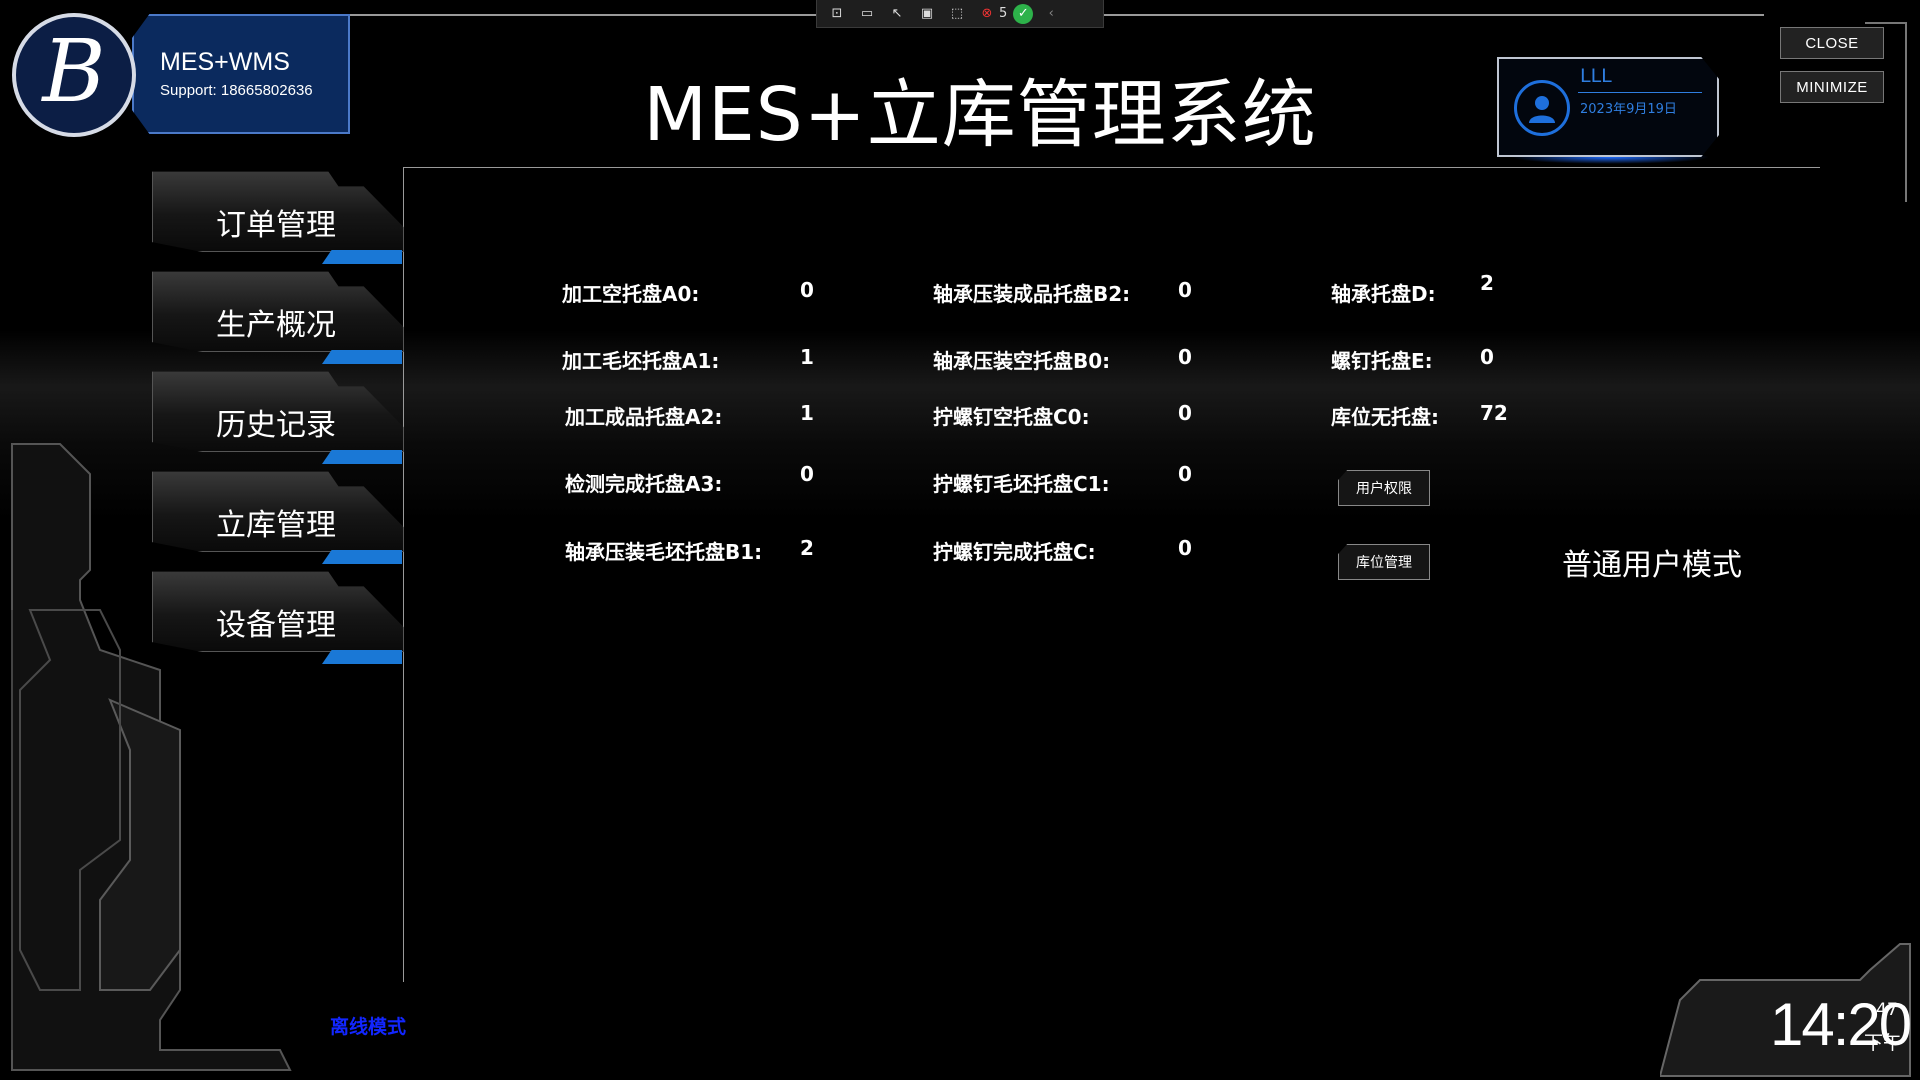 Image resolution: width=1920 pixels, height=1080 pixels. What do you see at coordinates (980, 115) in the screenshot?
I see `page-title: MES+立库管理系统` at bounding box center [980, 115].